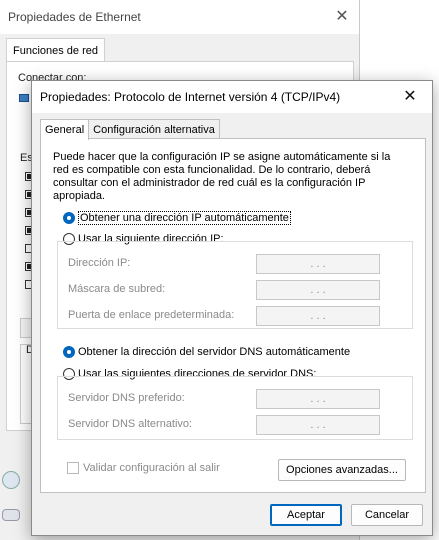 The height and width of the screenshot is (540, 439). What do you see at coordinates (410, 97) in the screenshot?
I see `close-icon: ✕` at bounding box center [410, 97].